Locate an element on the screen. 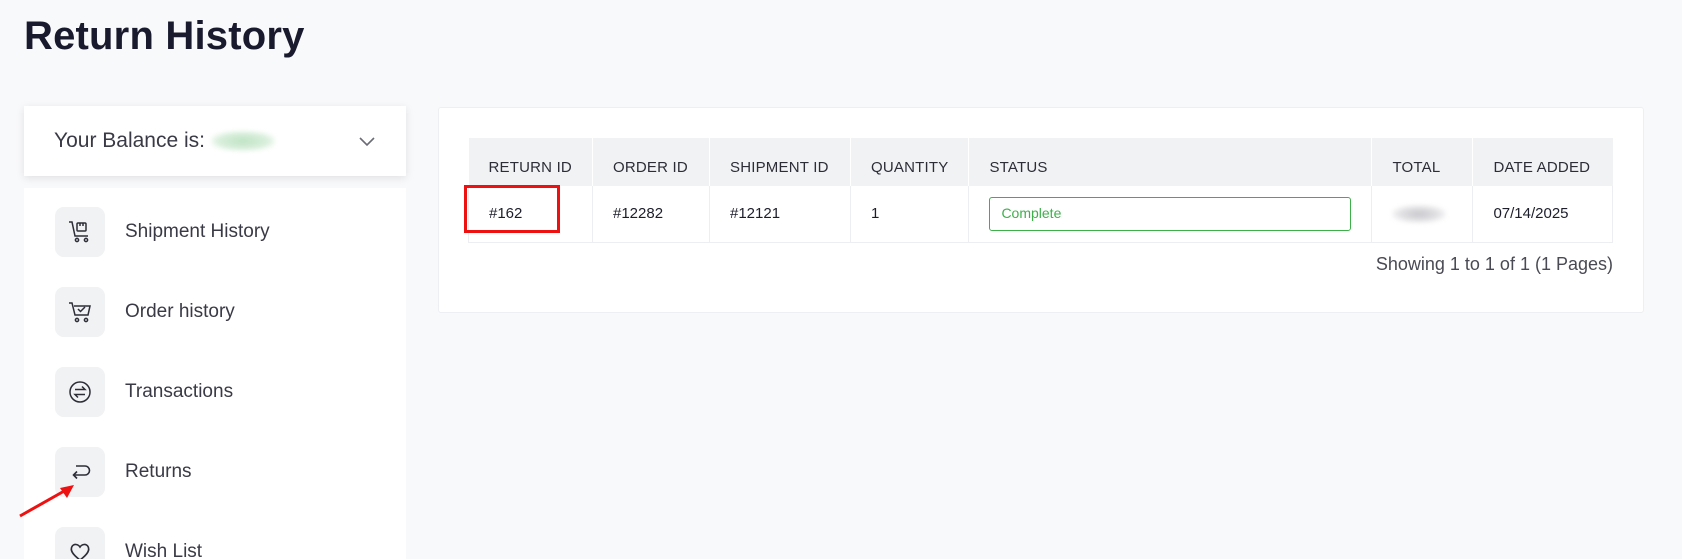 The width and height of the screenshot is (1682, 559). sidebar-item-shipment-history: Shipment History is located at coordinates (162, 232).